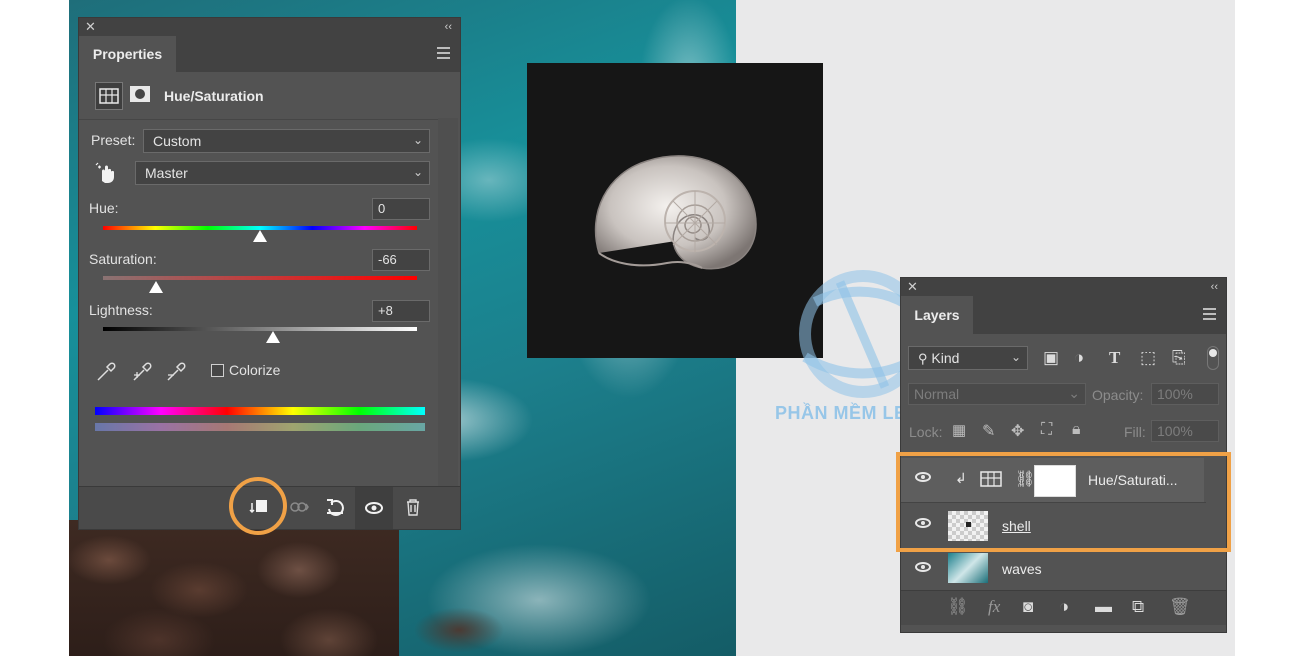 This screenshot has height=656, width=1305. Describe the element at coordinates (1103, 607) in the screenshot. I see `new-group-icon: ▬` at that location.